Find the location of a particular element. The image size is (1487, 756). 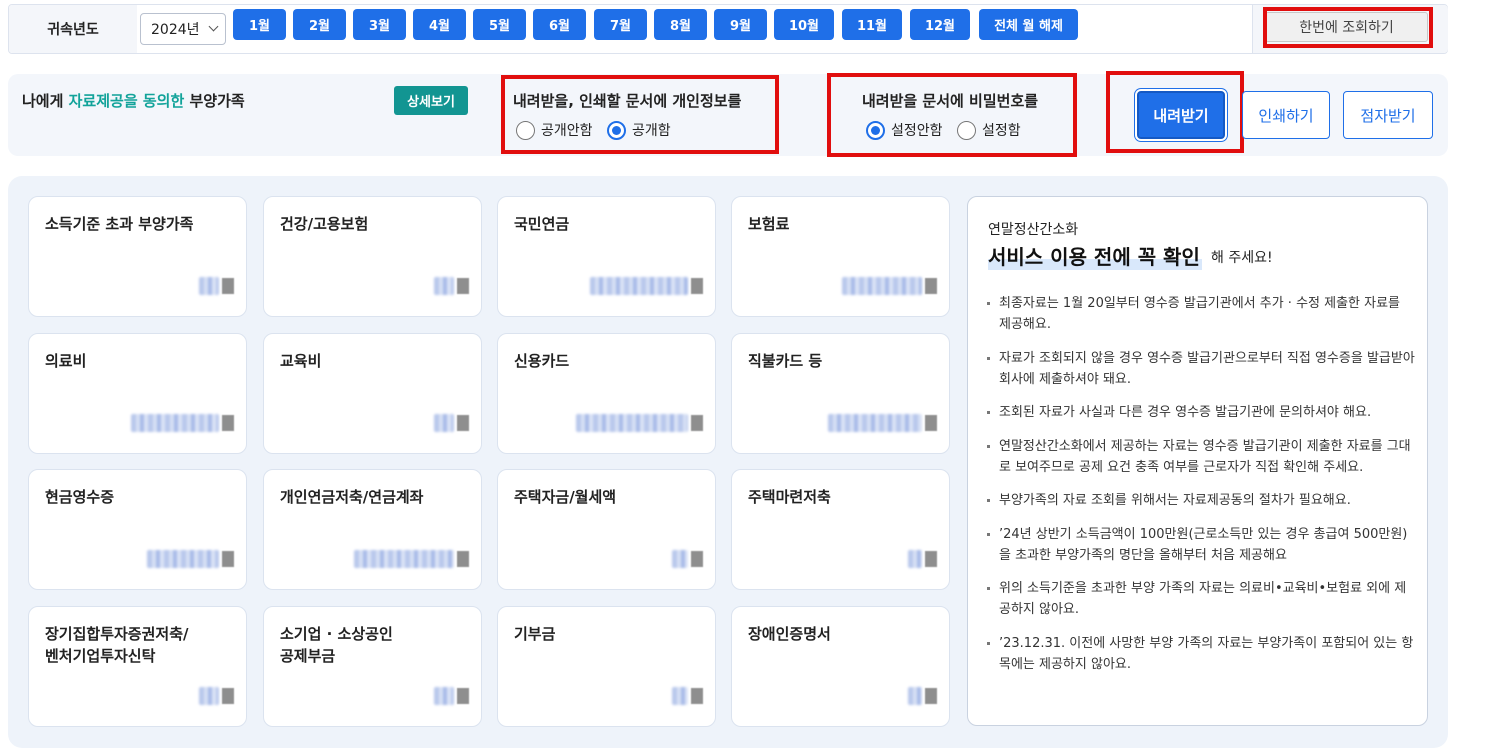

card-housing-fund-rent: 주택자금/월세액 is located at coordinates (606, 529).